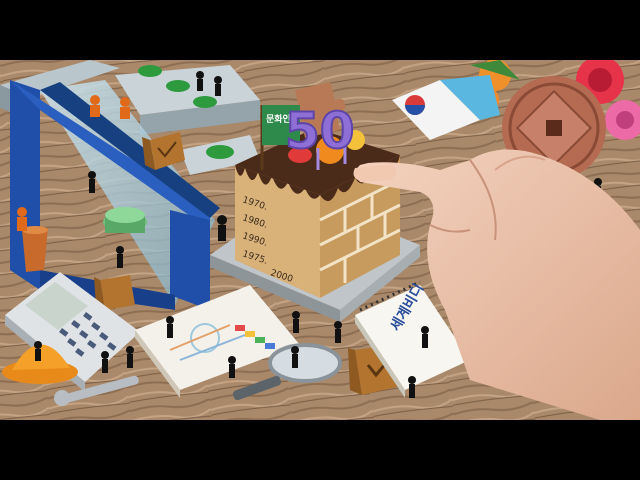  I want to click on orange-mug, so click(35, 249).